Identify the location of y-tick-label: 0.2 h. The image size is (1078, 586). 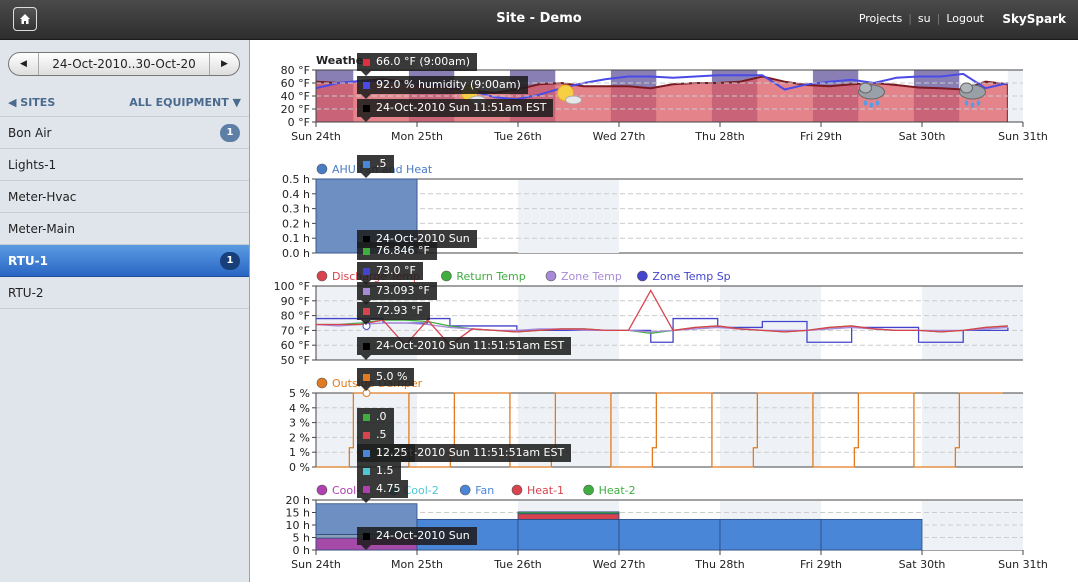
(296, 223).